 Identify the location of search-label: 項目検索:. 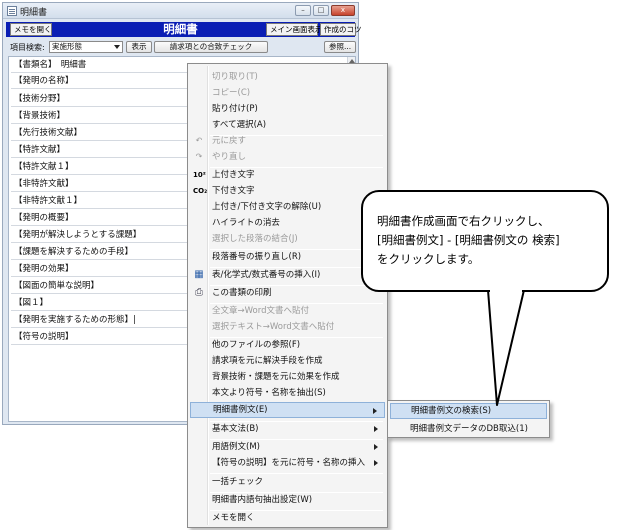
(27, 47).